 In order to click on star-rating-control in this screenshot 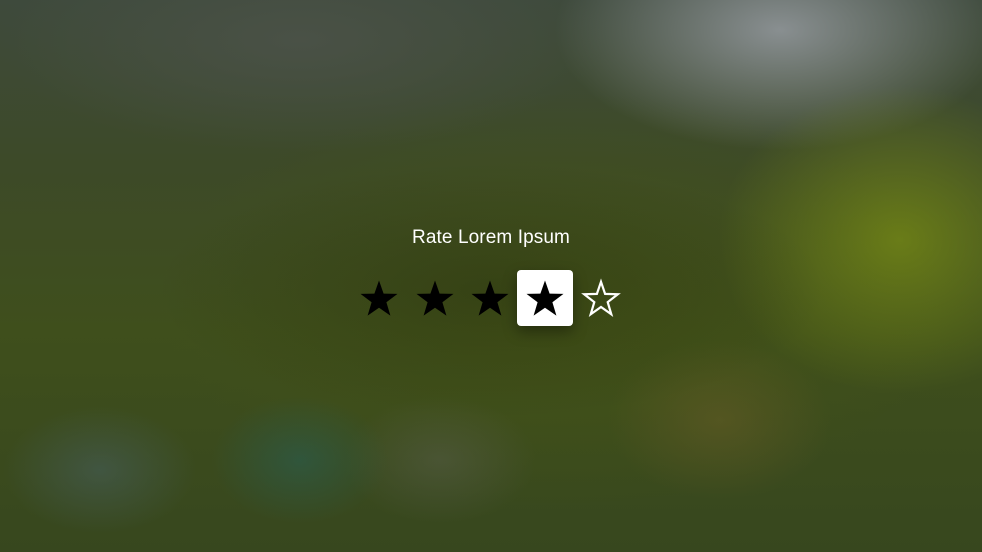, I will do `click(491, 298)`.